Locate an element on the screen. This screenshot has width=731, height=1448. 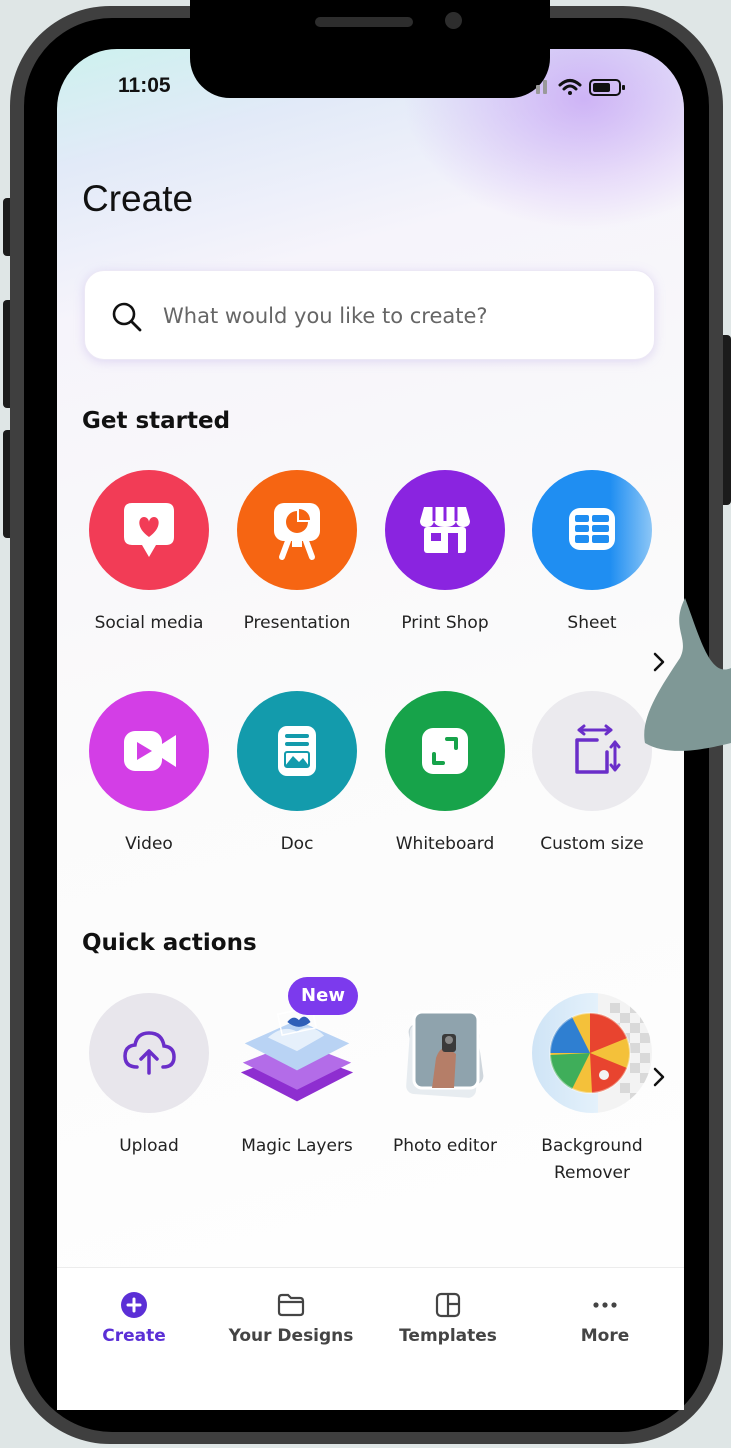
search-bar is located at coordinates (369, 315).